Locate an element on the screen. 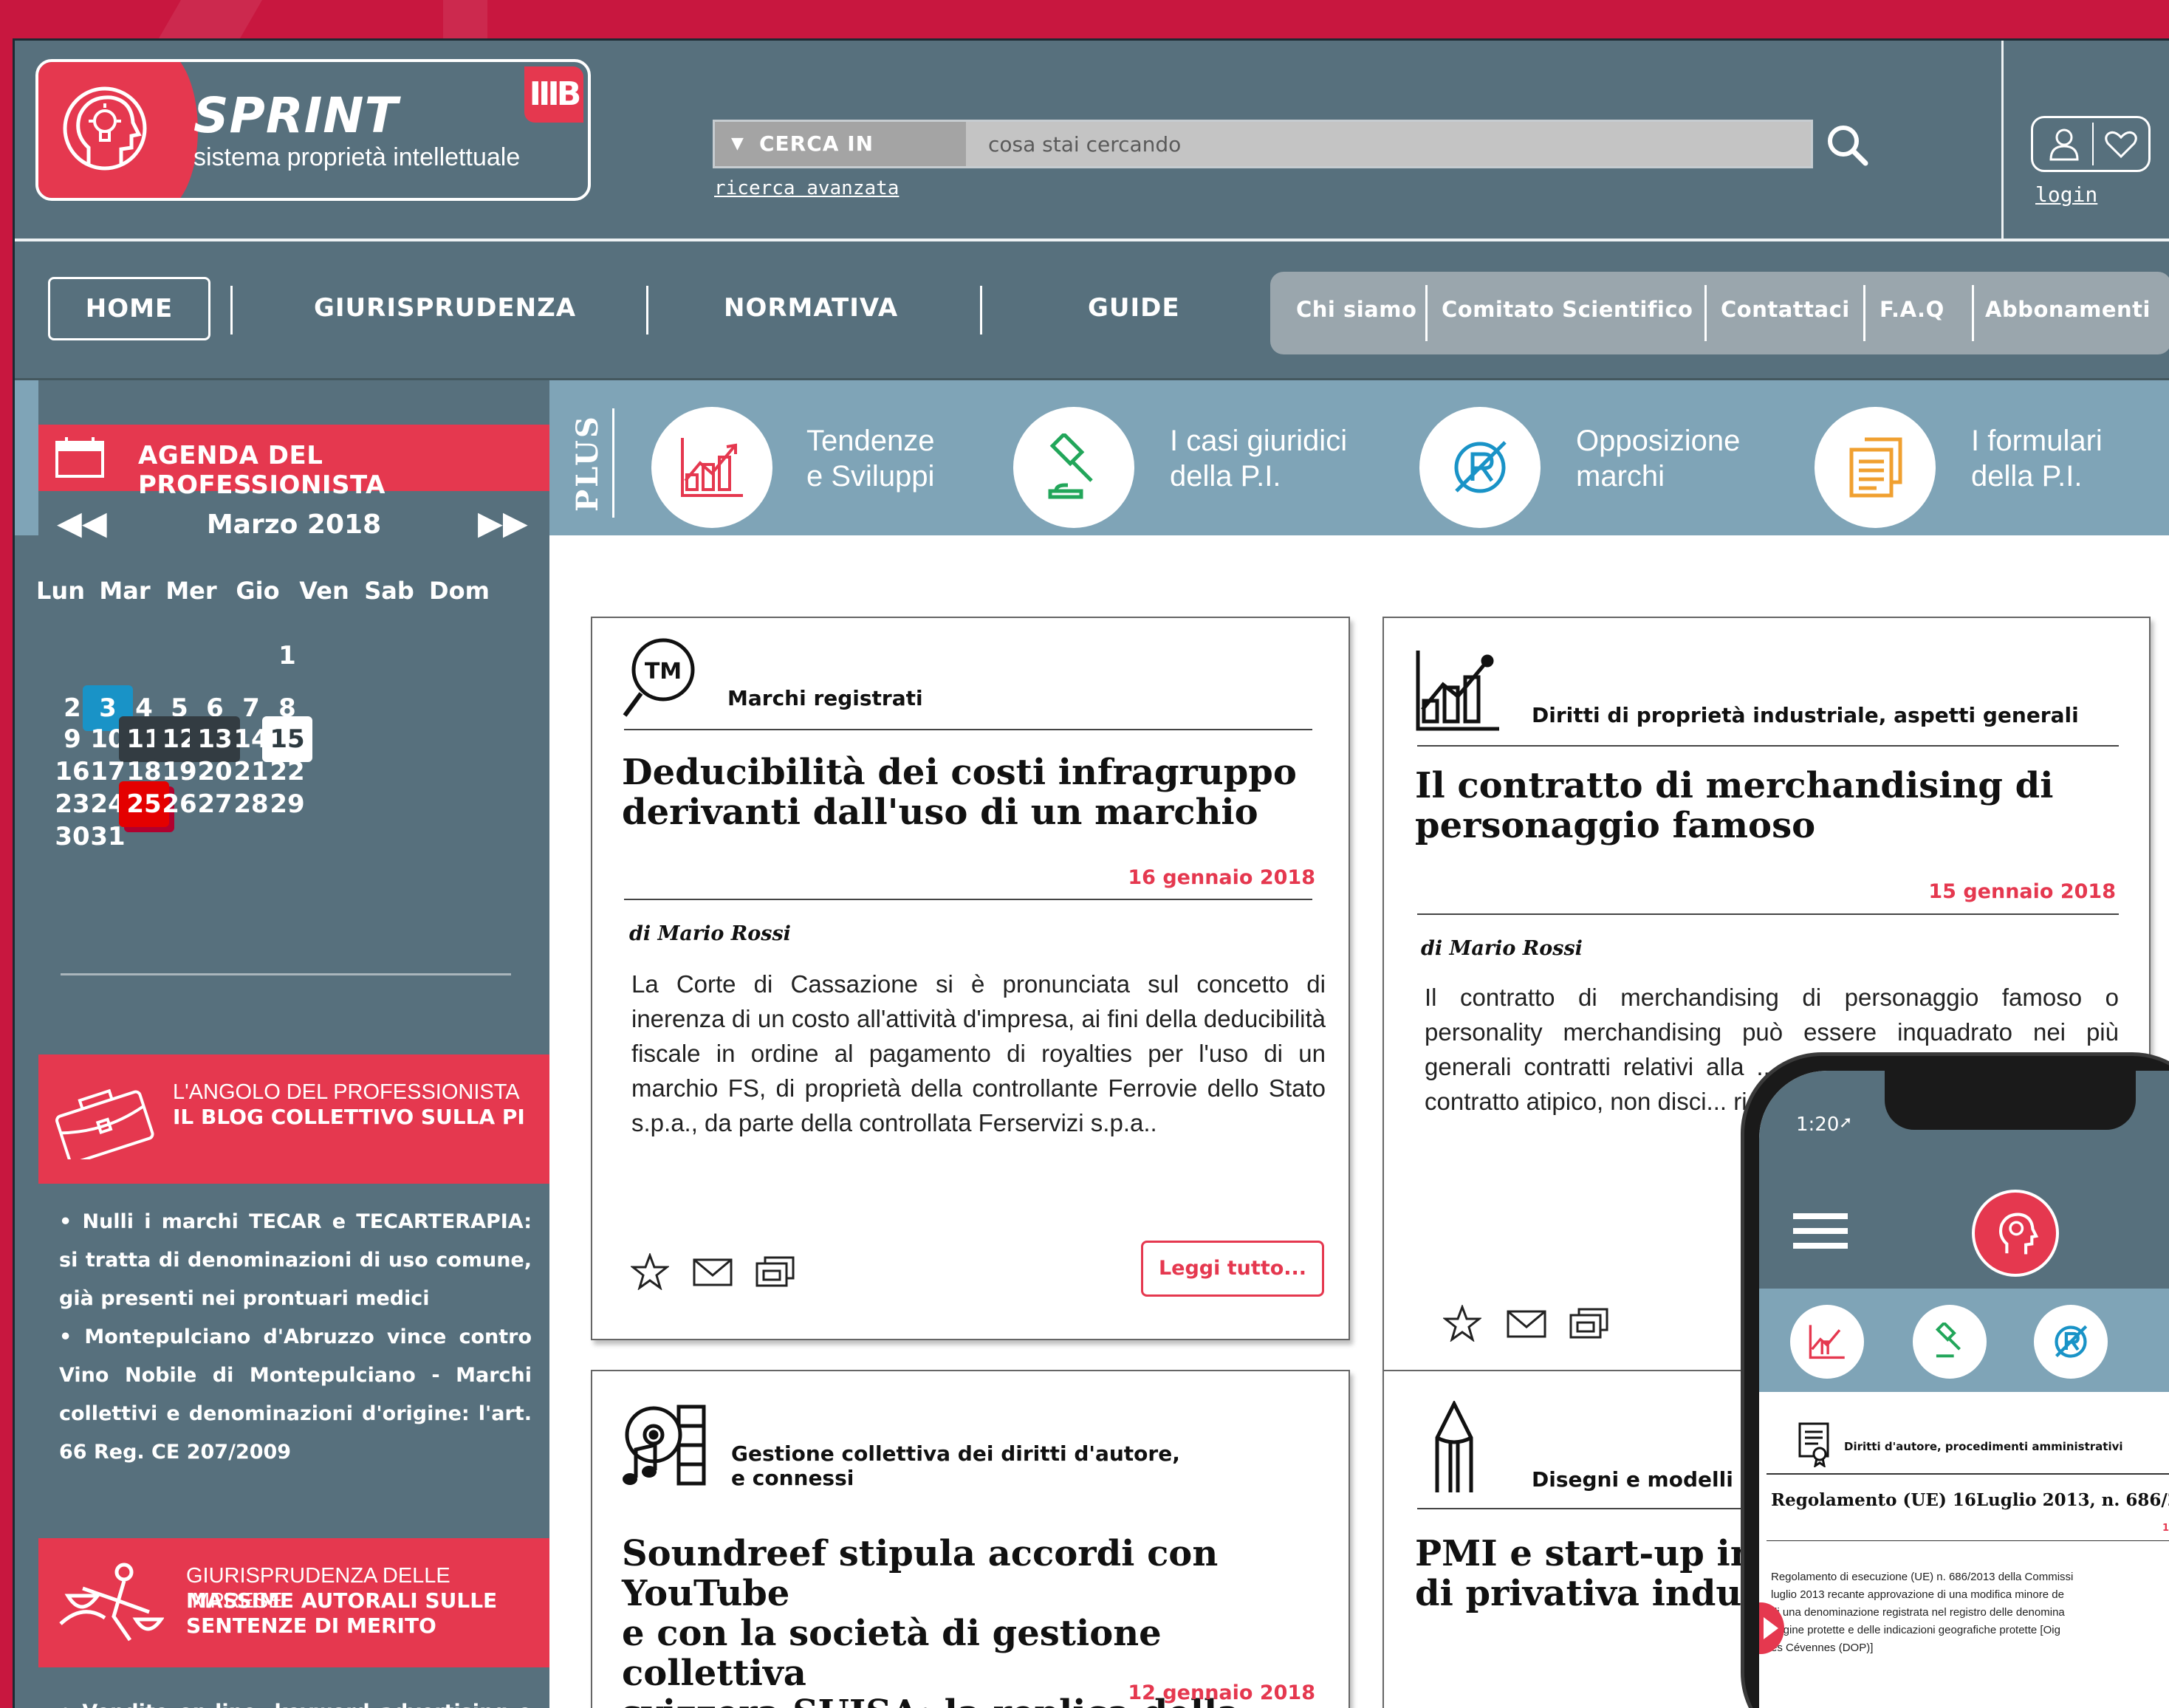 The height and width of the screenshot is (1708, 2169). calendar-month: Marzo 2018 is located at coordinates (294, 525).